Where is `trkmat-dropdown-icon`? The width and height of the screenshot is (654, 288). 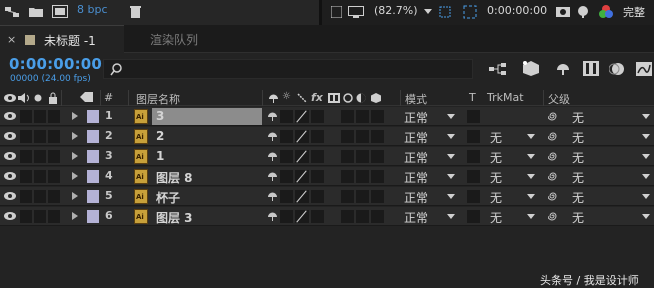
trkmat-dropdown-icon is located at coordinates (531, 156).